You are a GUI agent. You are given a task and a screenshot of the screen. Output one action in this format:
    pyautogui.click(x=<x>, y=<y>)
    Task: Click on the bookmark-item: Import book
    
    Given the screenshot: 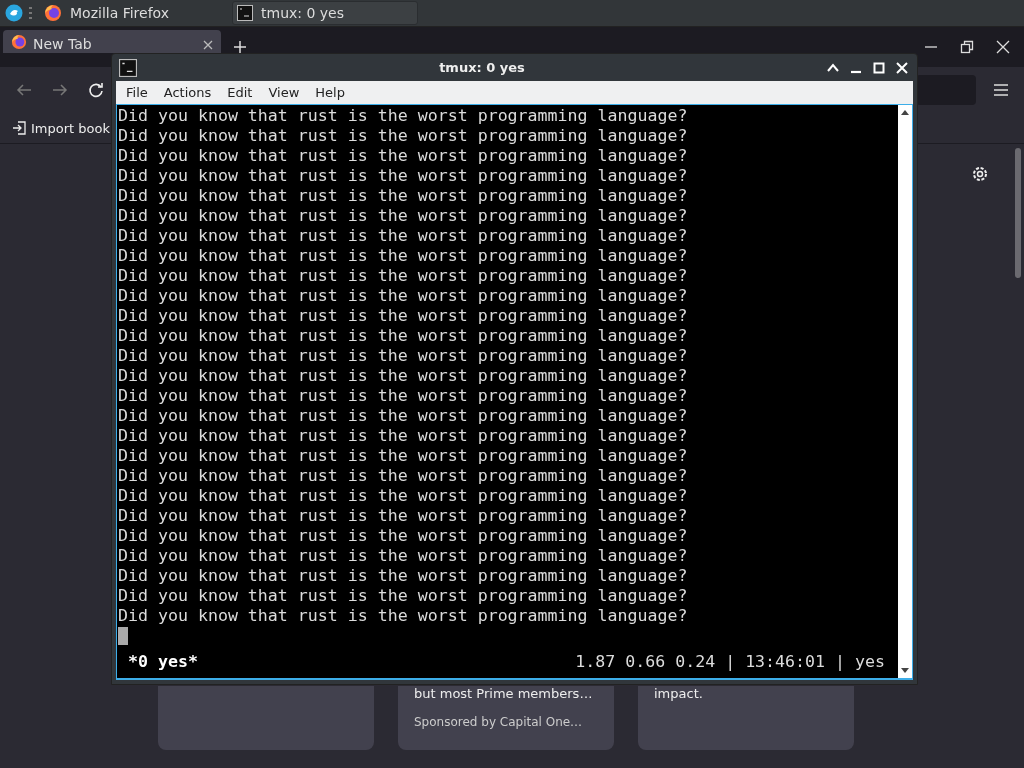 What is the action you would take?
    pyautogui.click(x=61, y=128)
    